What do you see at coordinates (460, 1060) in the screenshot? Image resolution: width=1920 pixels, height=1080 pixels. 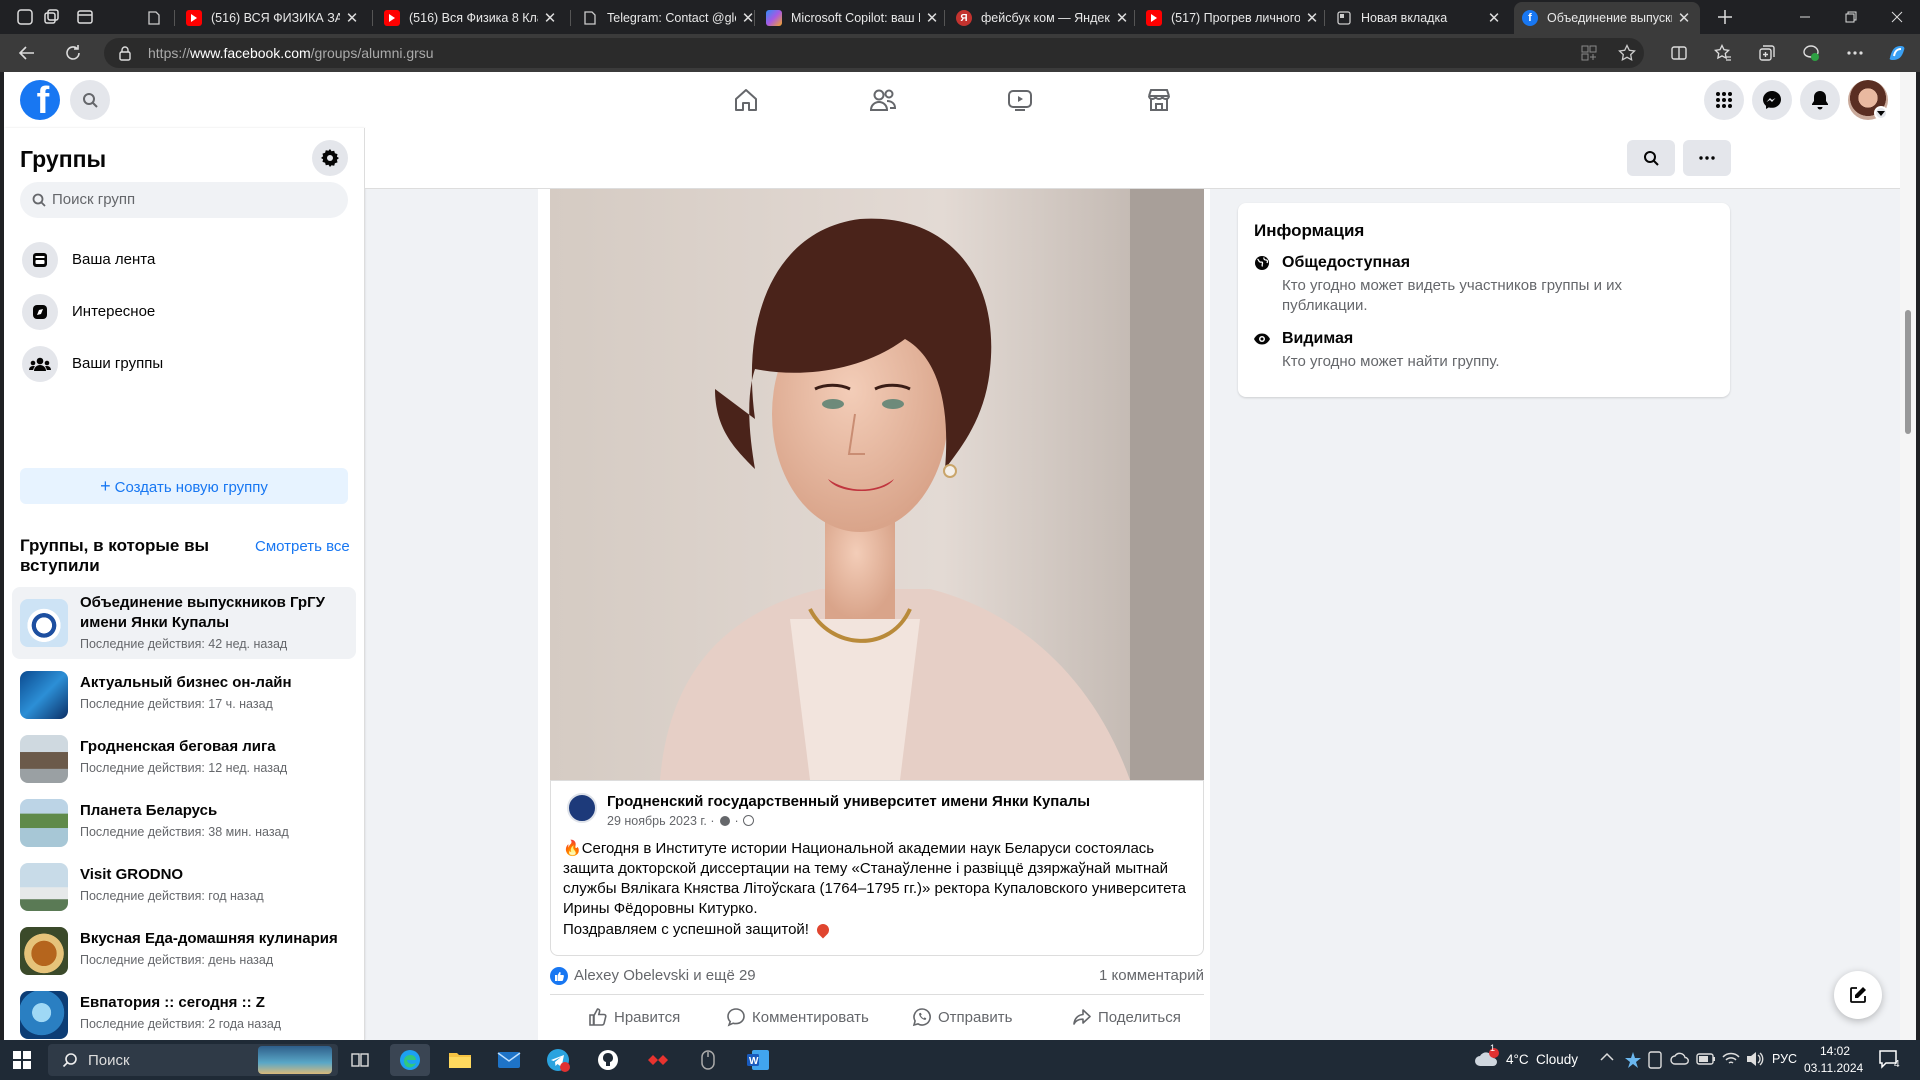 I see `file-explorer-icon` at bounding box center [460, 1060].